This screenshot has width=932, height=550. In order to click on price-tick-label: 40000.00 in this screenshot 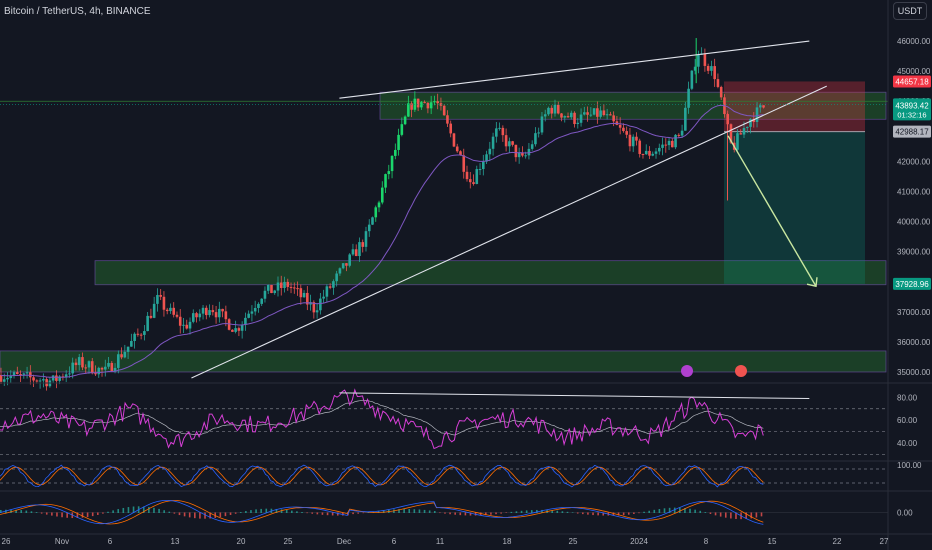, I will do `click(914, 222)`.